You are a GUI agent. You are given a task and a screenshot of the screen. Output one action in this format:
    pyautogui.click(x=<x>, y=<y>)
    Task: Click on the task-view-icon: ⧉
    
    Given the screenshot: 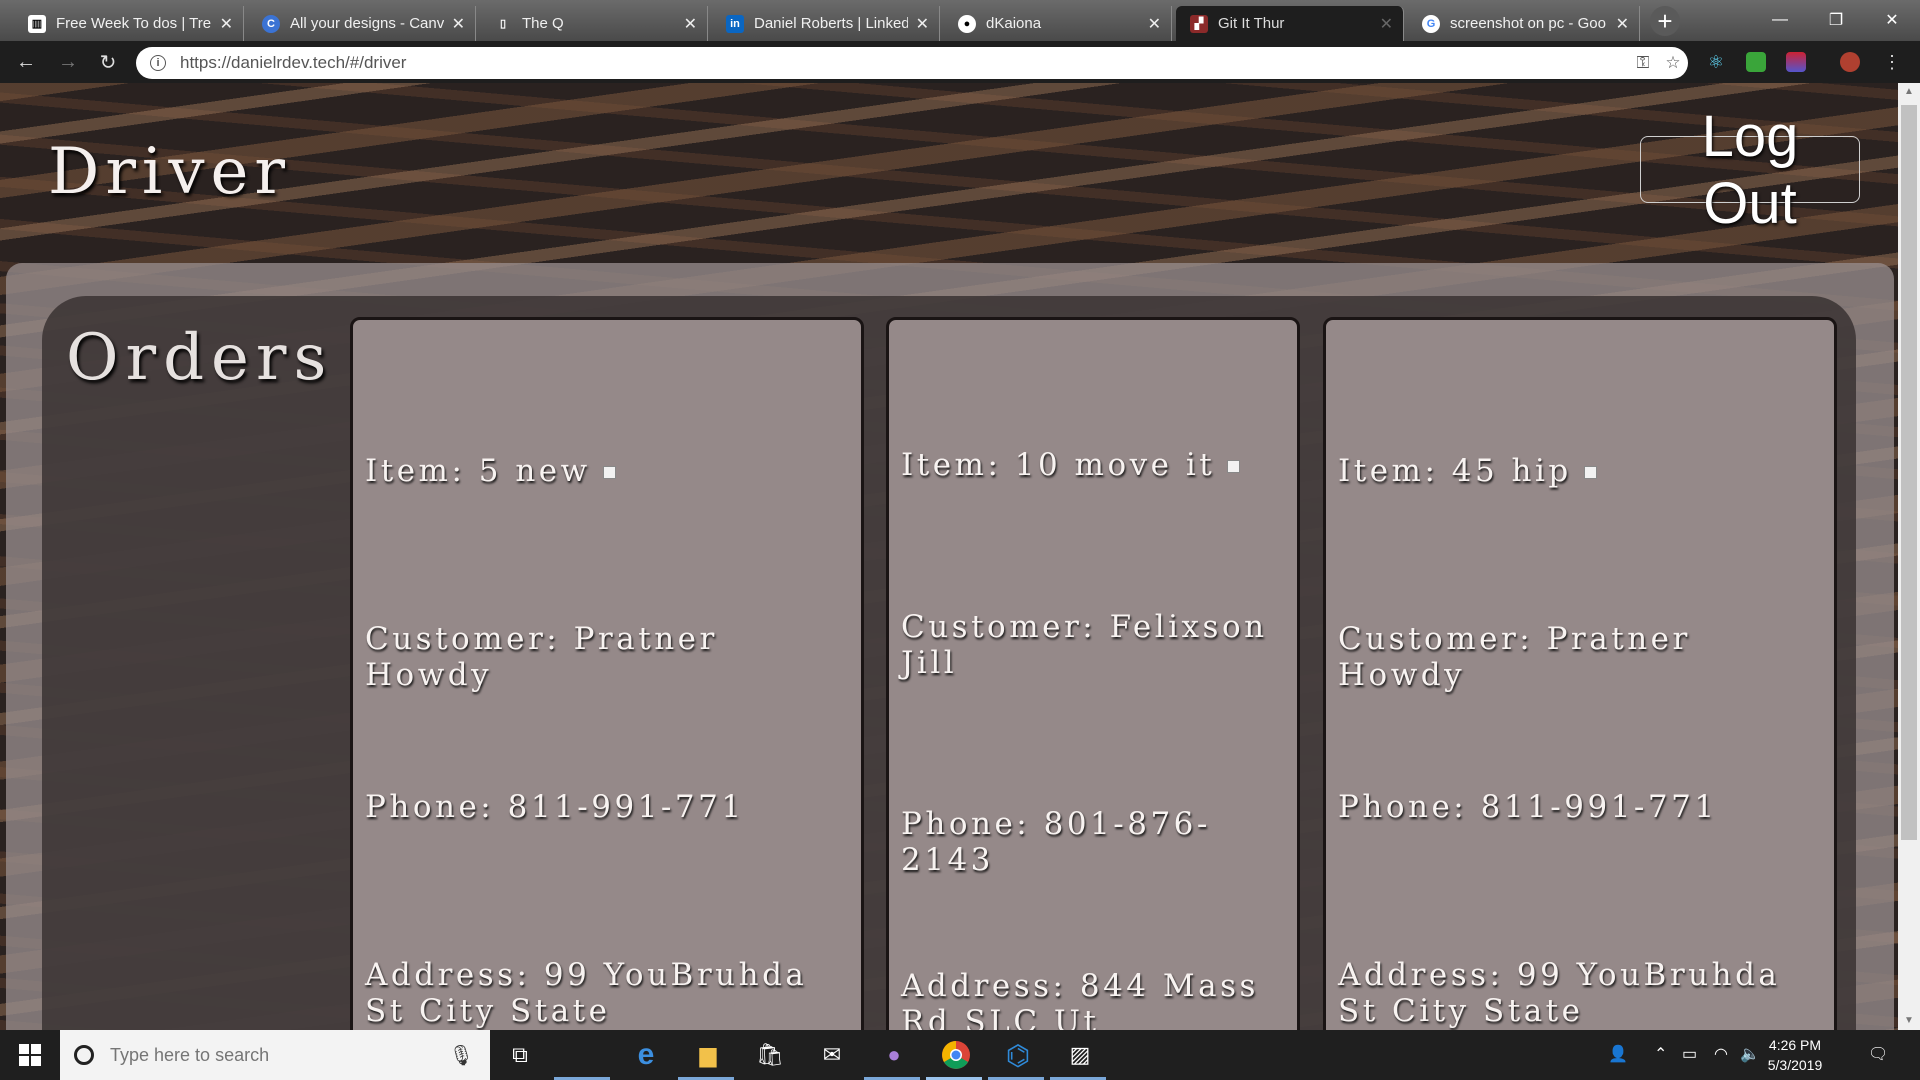 What is the action you would take?
    pyautogui.click(x=520, y=1055)
    